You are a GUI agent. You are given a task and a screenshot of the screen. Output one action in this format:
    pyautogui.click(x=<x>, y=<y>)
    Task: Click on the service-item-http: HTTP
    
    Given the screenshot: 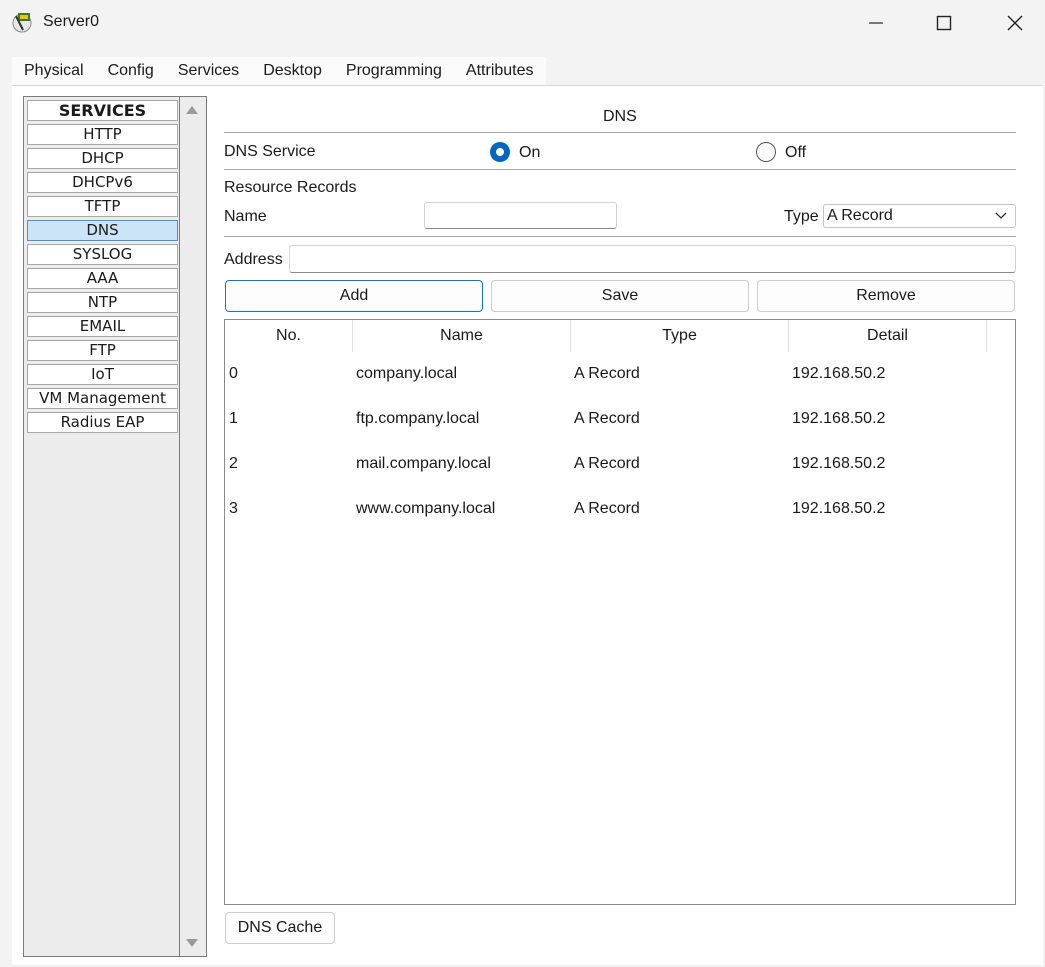 What is the action you would take?
    pyautogui.click(x=102, y=134)
    